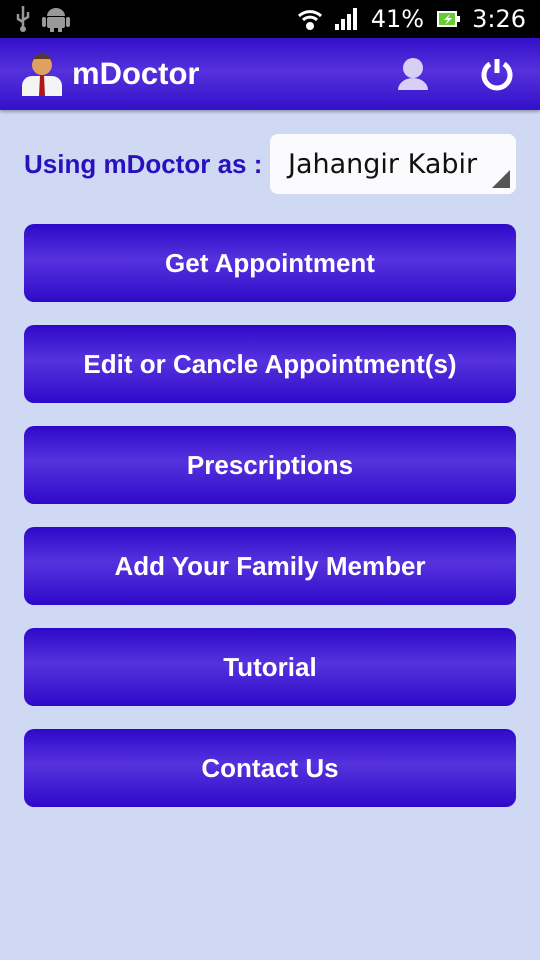 The height and width of the screenshot is (960, 540). I want to click on battery-charging-icon, so click(448, 19).